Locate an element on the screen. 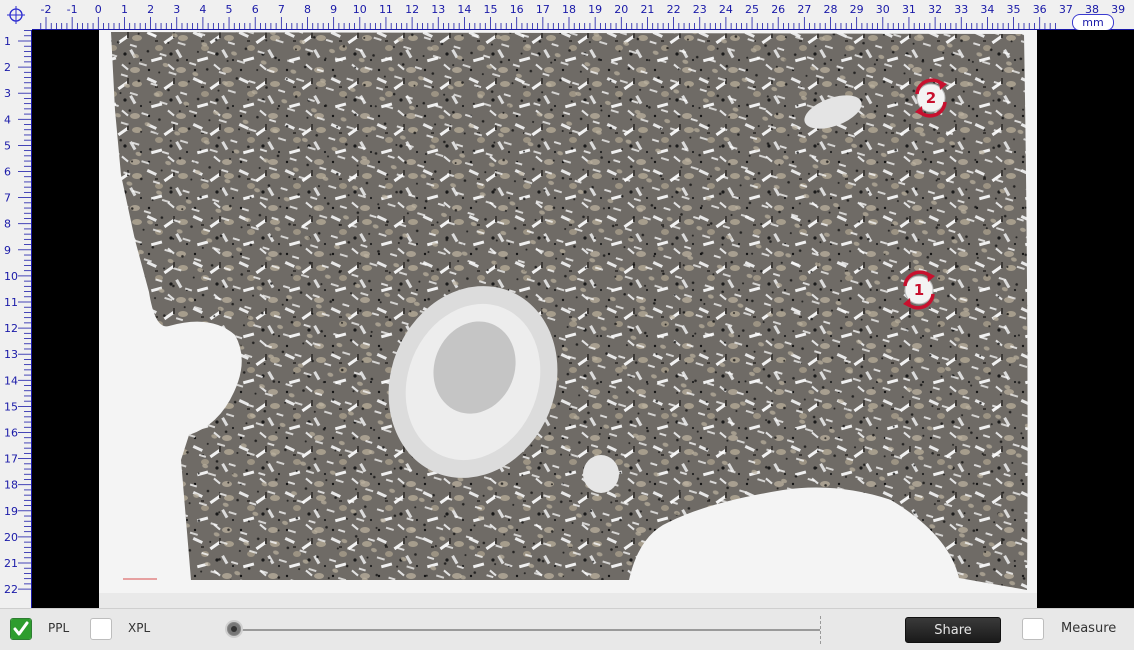  measure-checkbox is located at coordinates (1033, 629).